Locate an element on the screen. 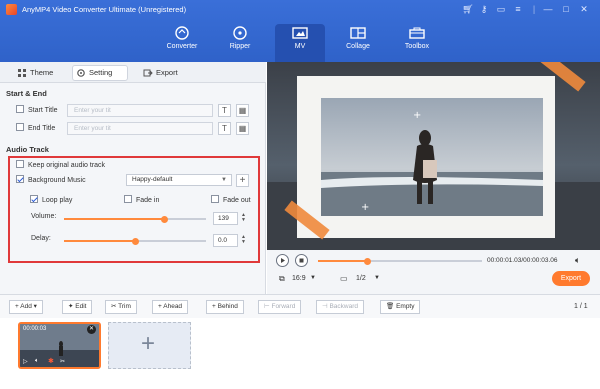  clip-scissors-icon: ✂ is located at coordinates (62, 361).